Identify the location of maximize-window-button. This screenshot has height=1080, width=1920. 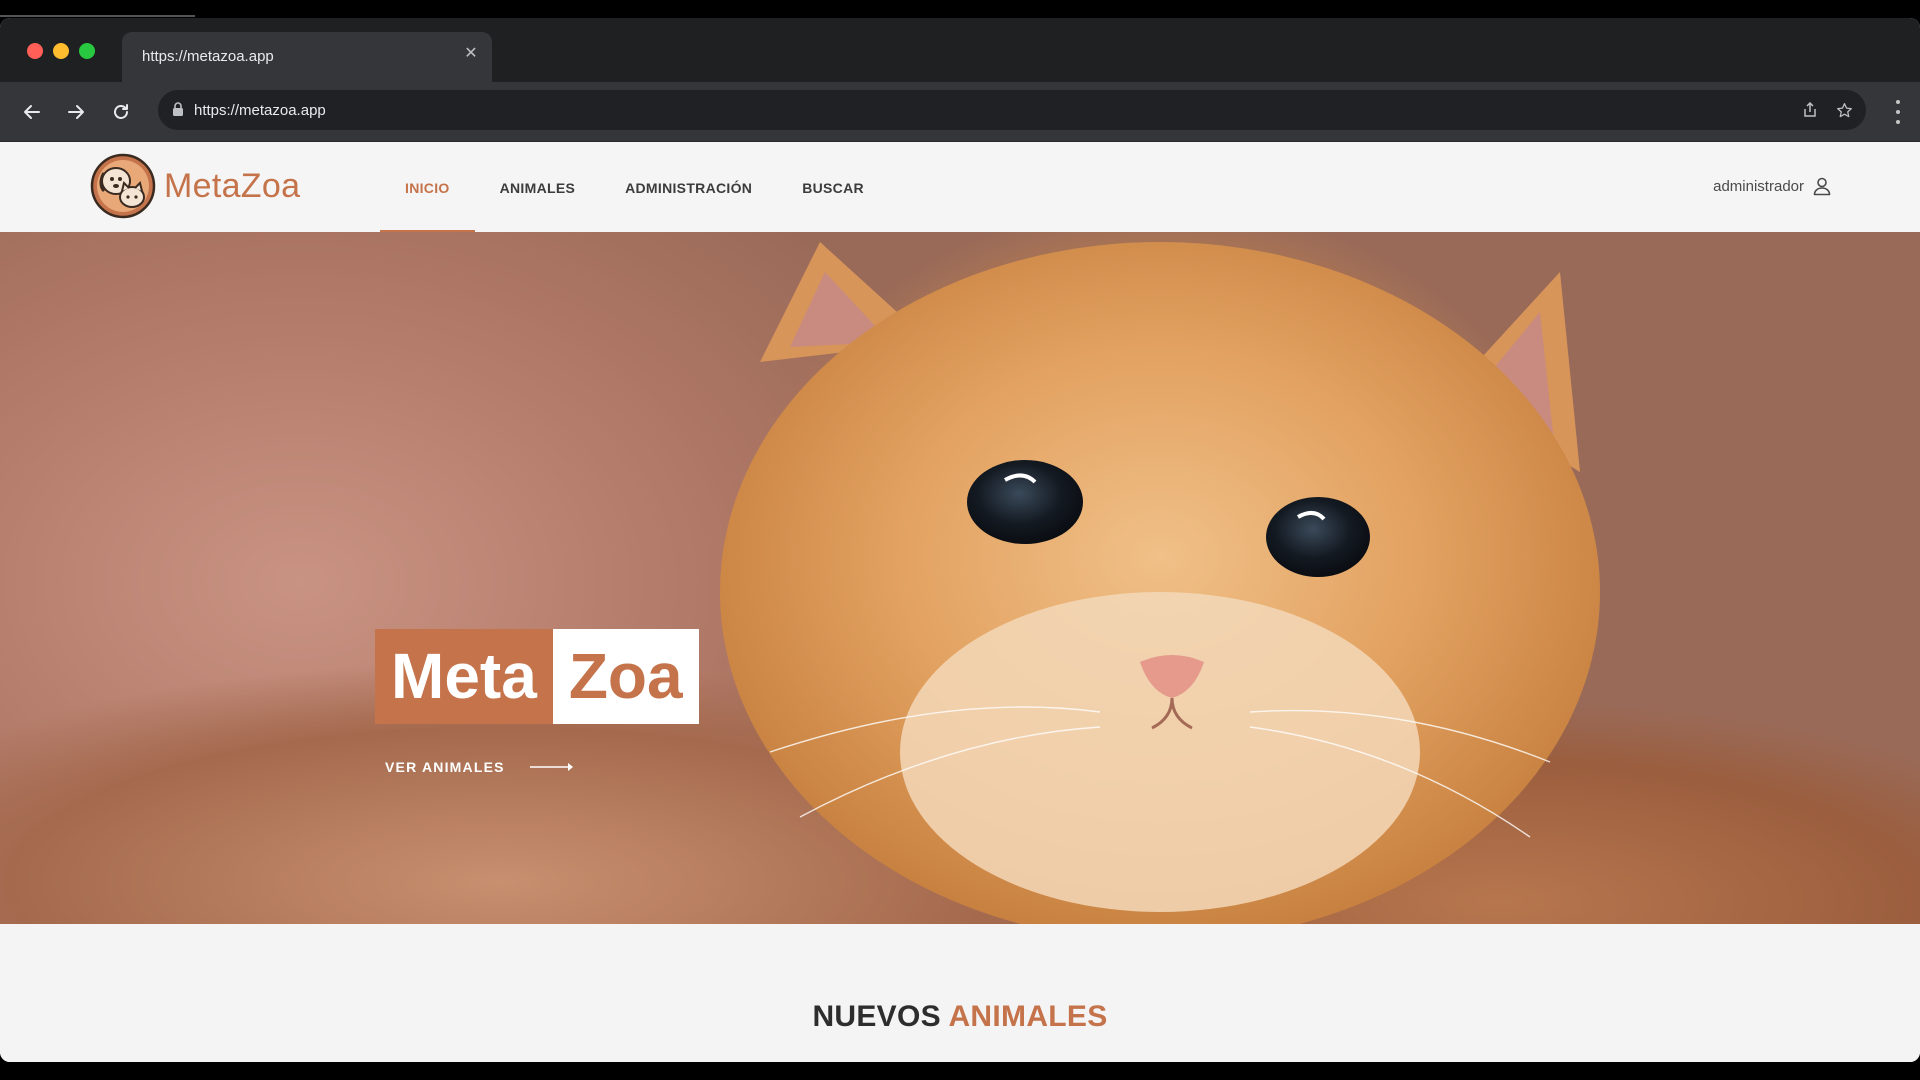
(87, 51).